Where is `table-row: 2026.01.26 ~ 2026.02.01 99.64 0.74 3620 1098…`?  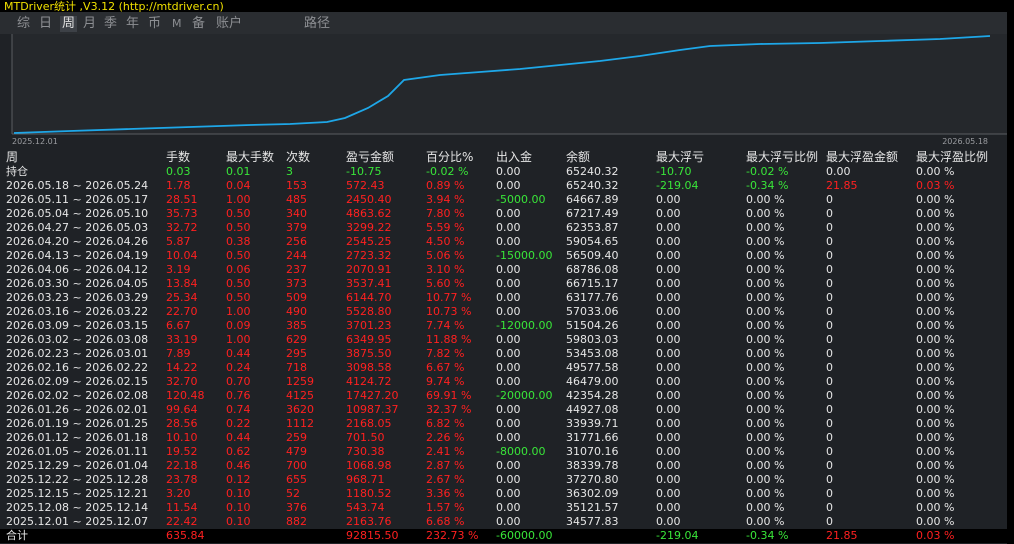 table-row: 2026.01.26 ~ 2026.02.01 99.64 0.74 3620 1098… is located at coordinates (503, 410).